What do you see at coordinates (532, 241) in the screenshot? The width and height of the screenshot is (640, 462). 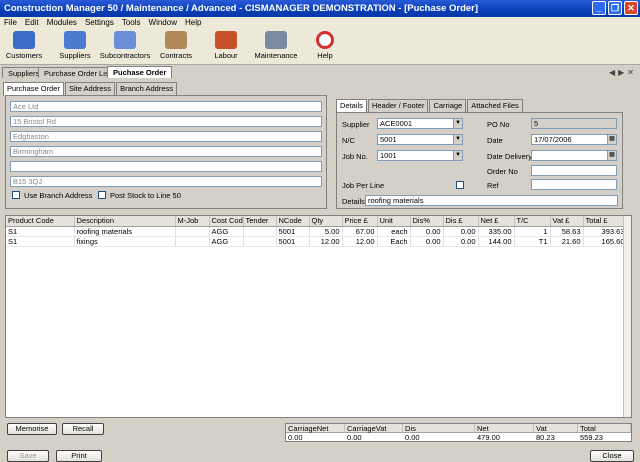 I see `cell: T1` at bounding box center [532, 241].